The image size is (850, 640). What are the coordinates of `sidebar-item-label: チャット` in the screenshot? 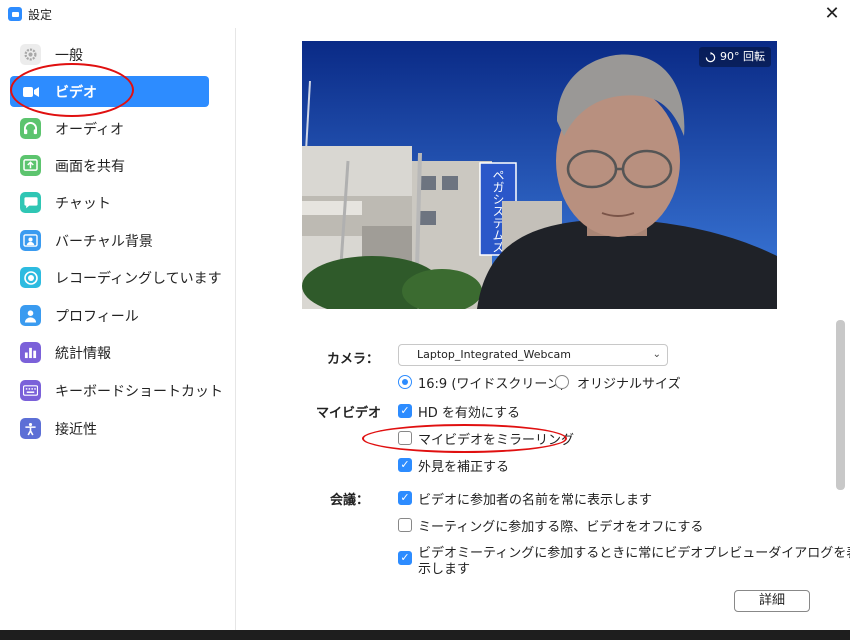 It's located at (83, 204).